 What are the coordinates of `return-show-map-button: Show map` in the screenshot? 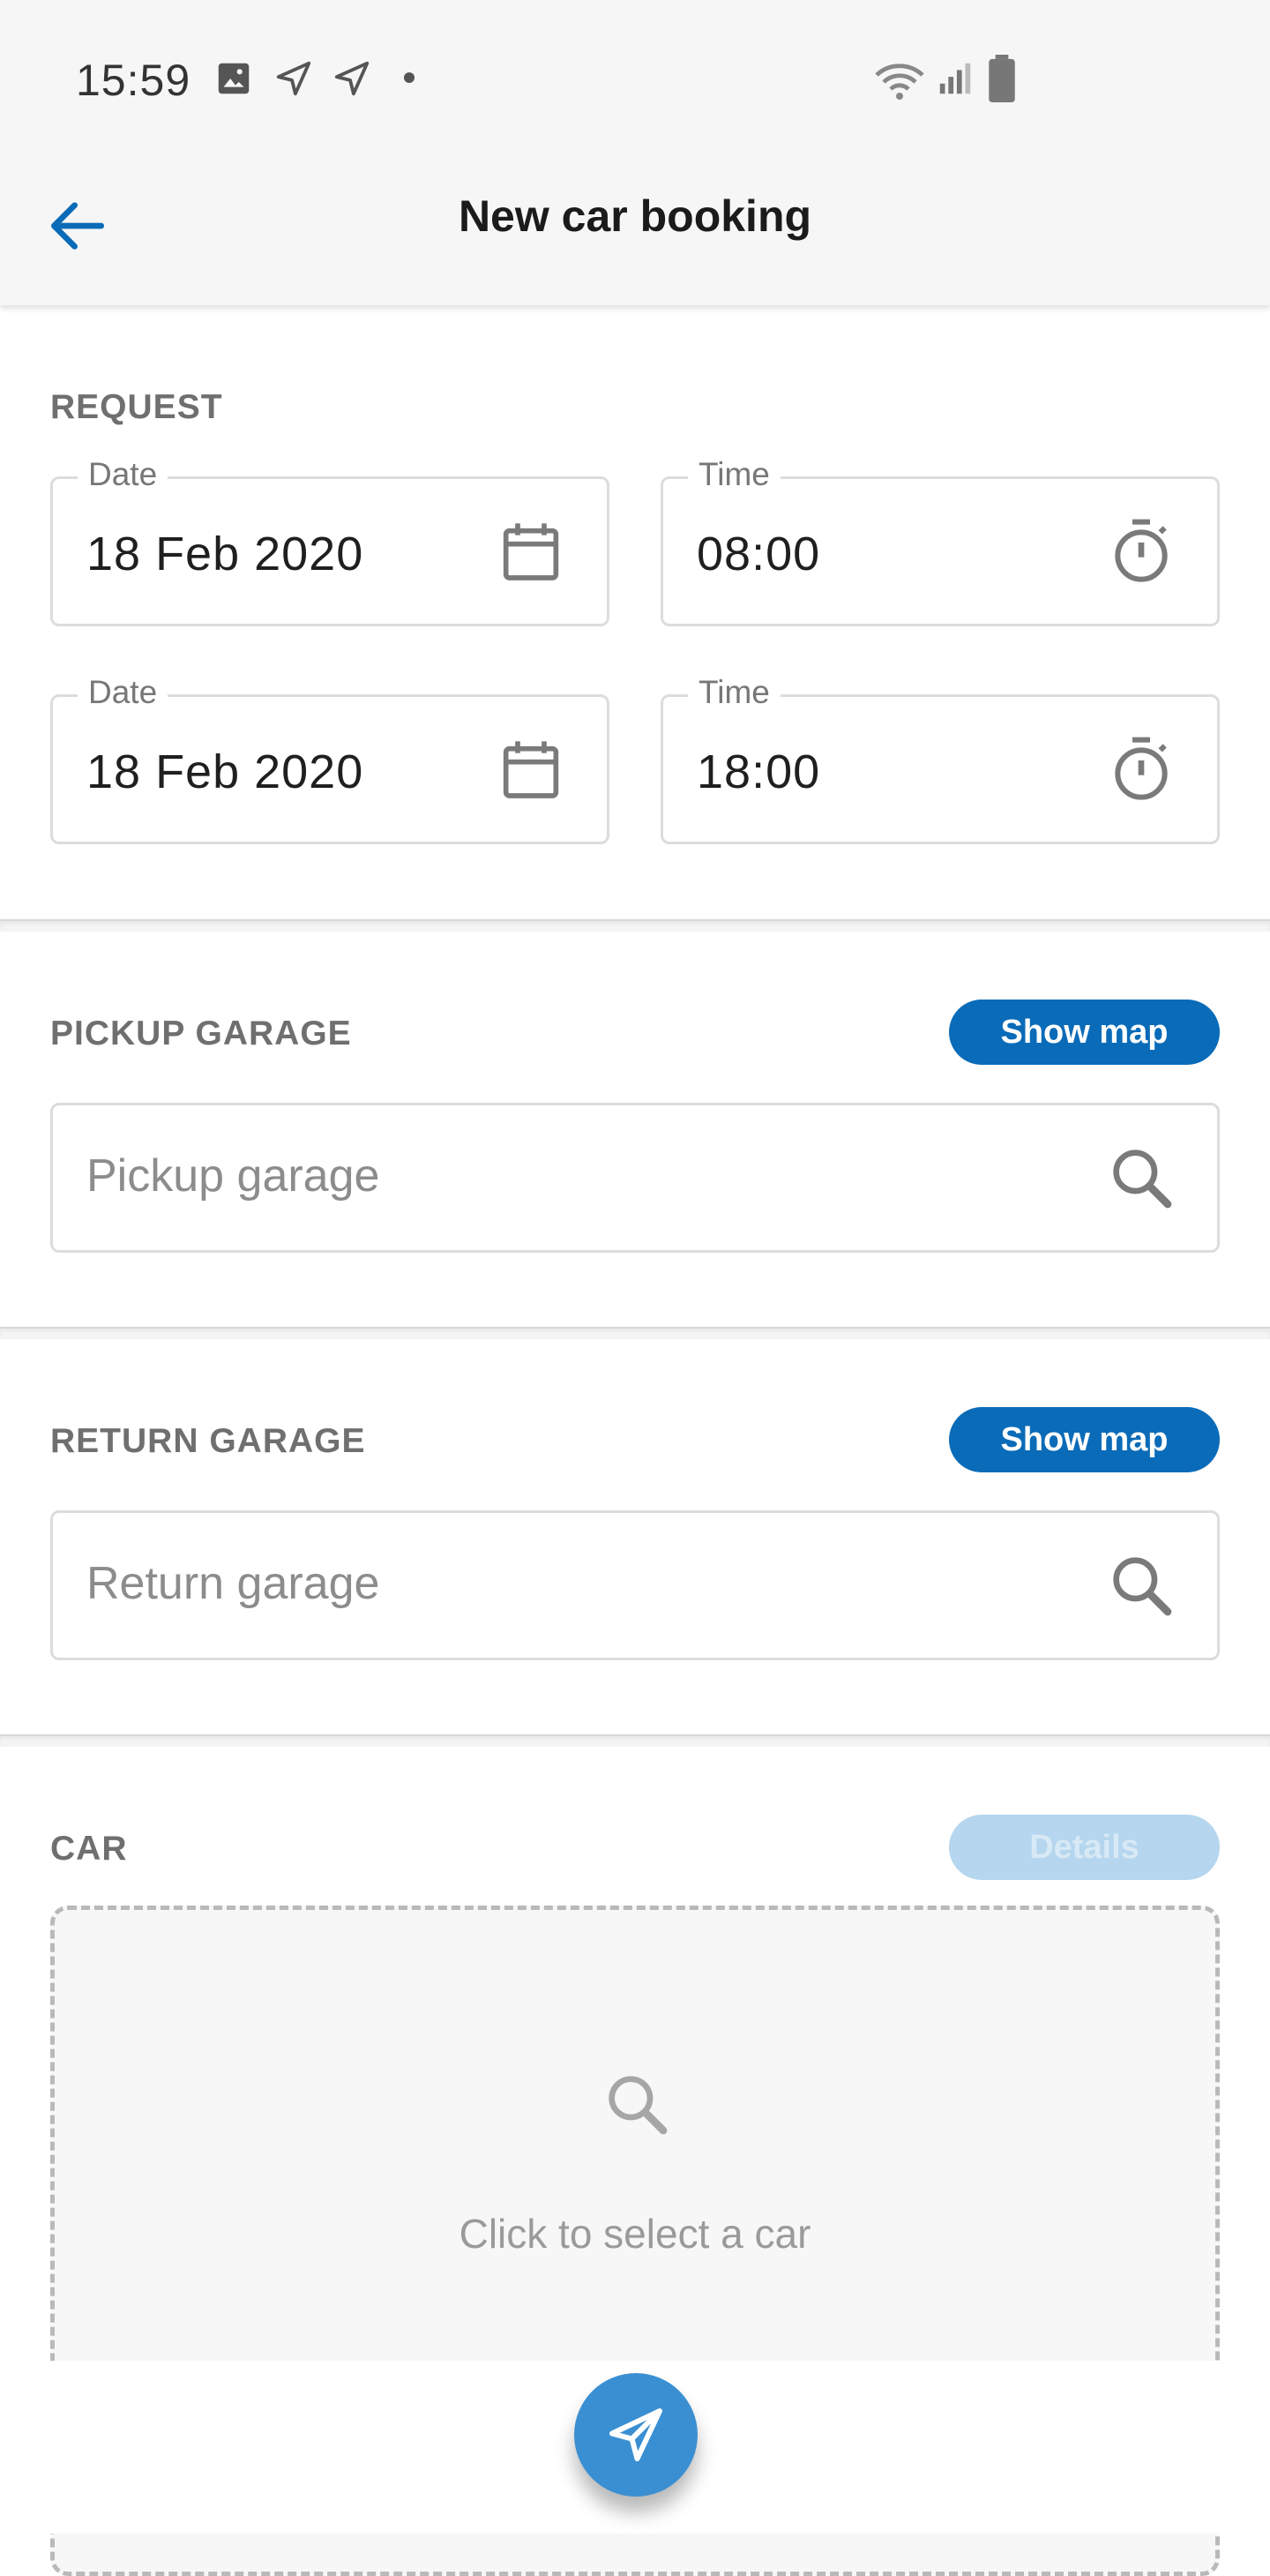 It's located at (1084, 1440).